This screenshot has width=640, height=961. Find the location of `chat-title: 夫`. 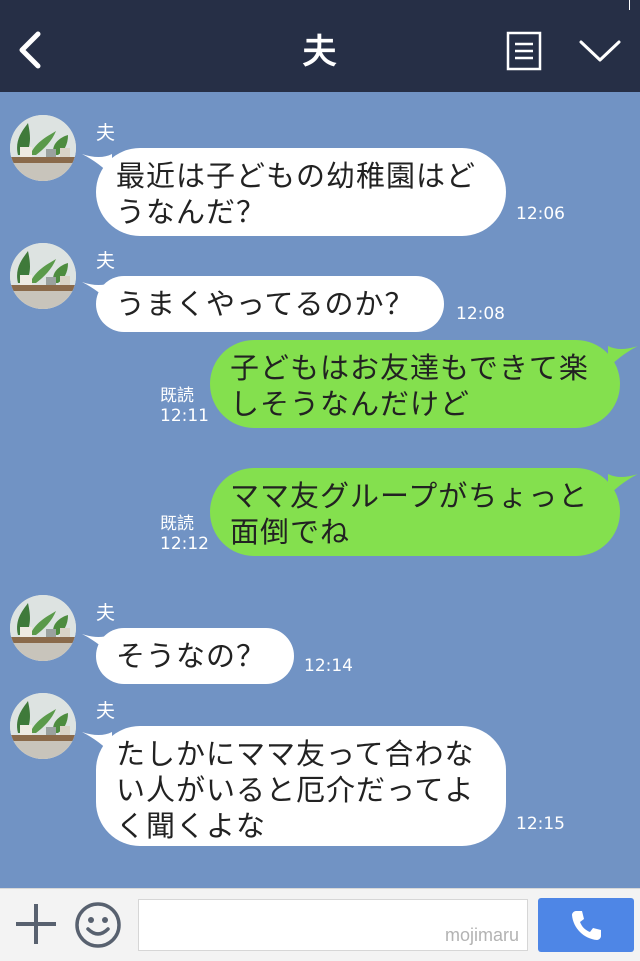

chat-title: 夫 is located at coordinates (320, 52).